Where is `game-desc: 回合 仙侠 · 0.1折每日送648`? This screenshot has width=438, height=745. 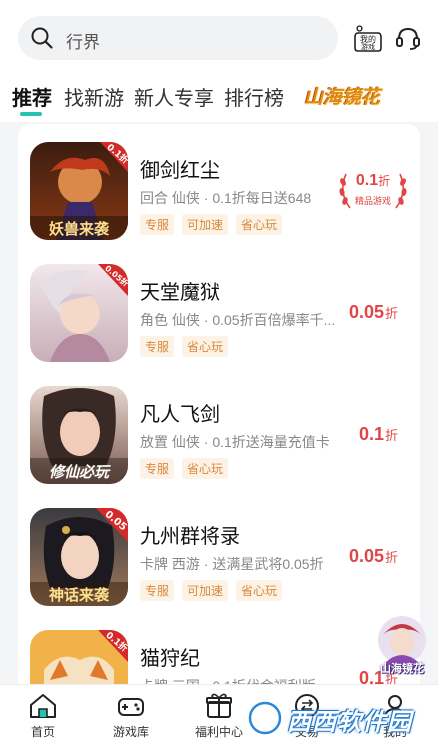
game-desc: 回合 仙侠 · 0.1折每日送648 is located at coordinates (226, 198).